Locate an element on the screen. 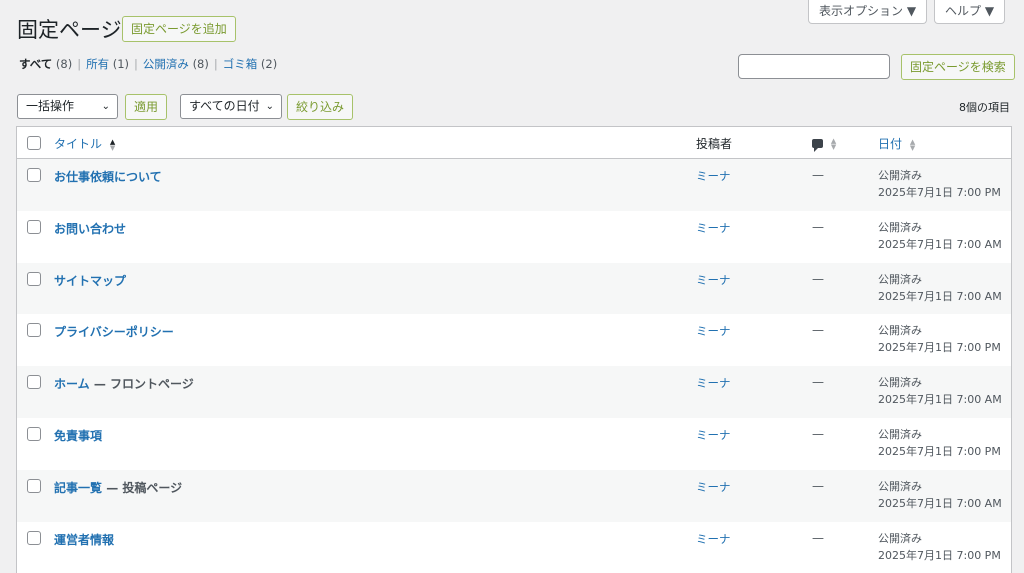 This screenshot has height=573, width=1024. table-header: タイトル ▲ ▼ 投稿者 ▲ ▼ 日付 ▲ ▼ is located at coordinates (514, 143).